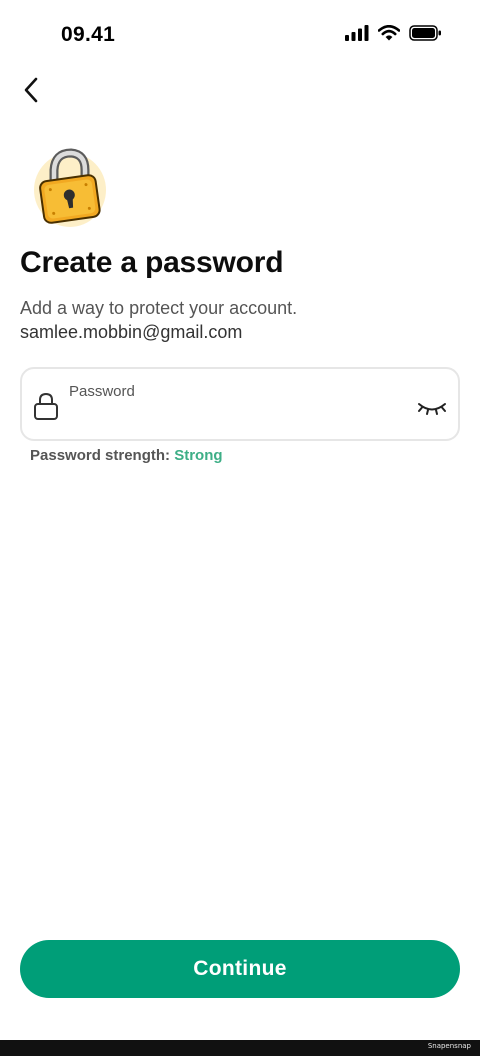 This screenshot has height=1056, width=480. I want to click on status-time: 09.41, so click(88, 34).